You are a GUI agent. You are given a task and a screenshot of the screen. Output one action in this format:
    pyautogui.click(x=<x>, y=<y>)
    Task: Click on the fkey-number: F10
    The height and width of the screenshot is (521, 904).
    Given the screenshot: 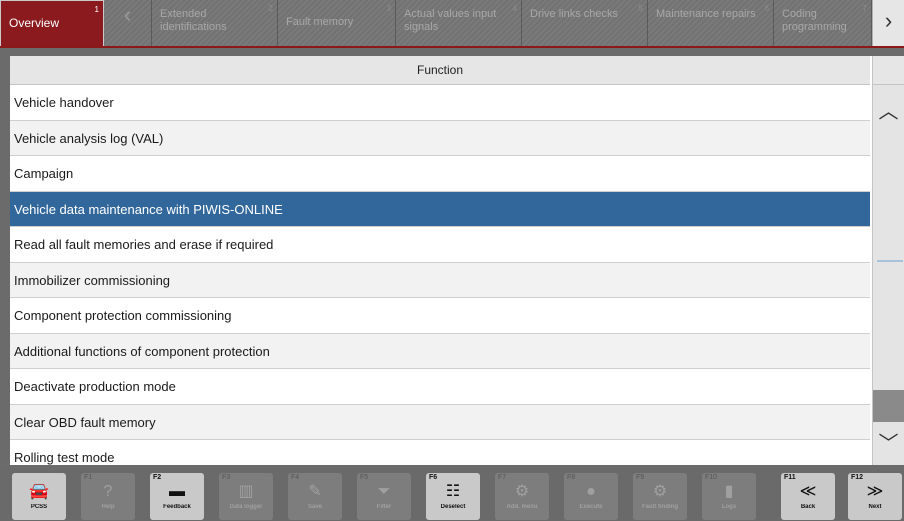 What is the action you would take?
    pyautogui.click(x=711, y=477)
    